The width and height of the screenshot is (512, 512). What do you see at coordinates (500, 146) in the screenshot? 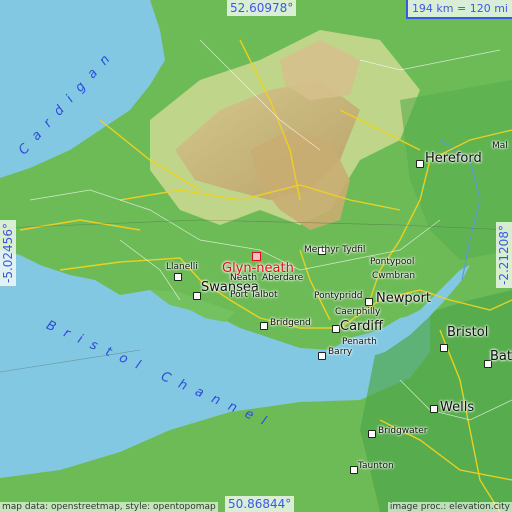
I see `place-label-mal: Mal` at bounding box center [500, 146].